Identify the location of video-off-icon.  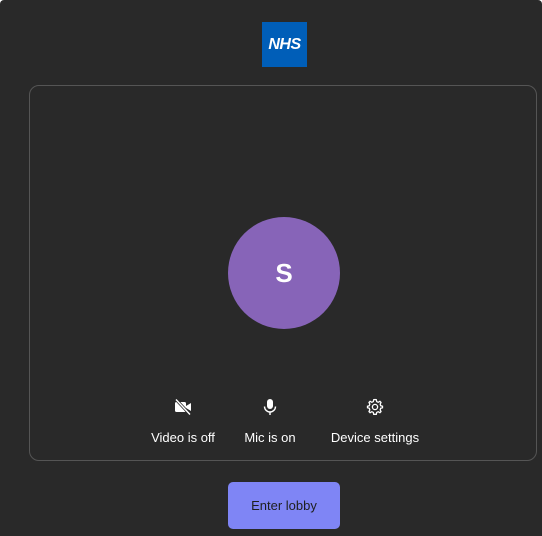
(183, 407).